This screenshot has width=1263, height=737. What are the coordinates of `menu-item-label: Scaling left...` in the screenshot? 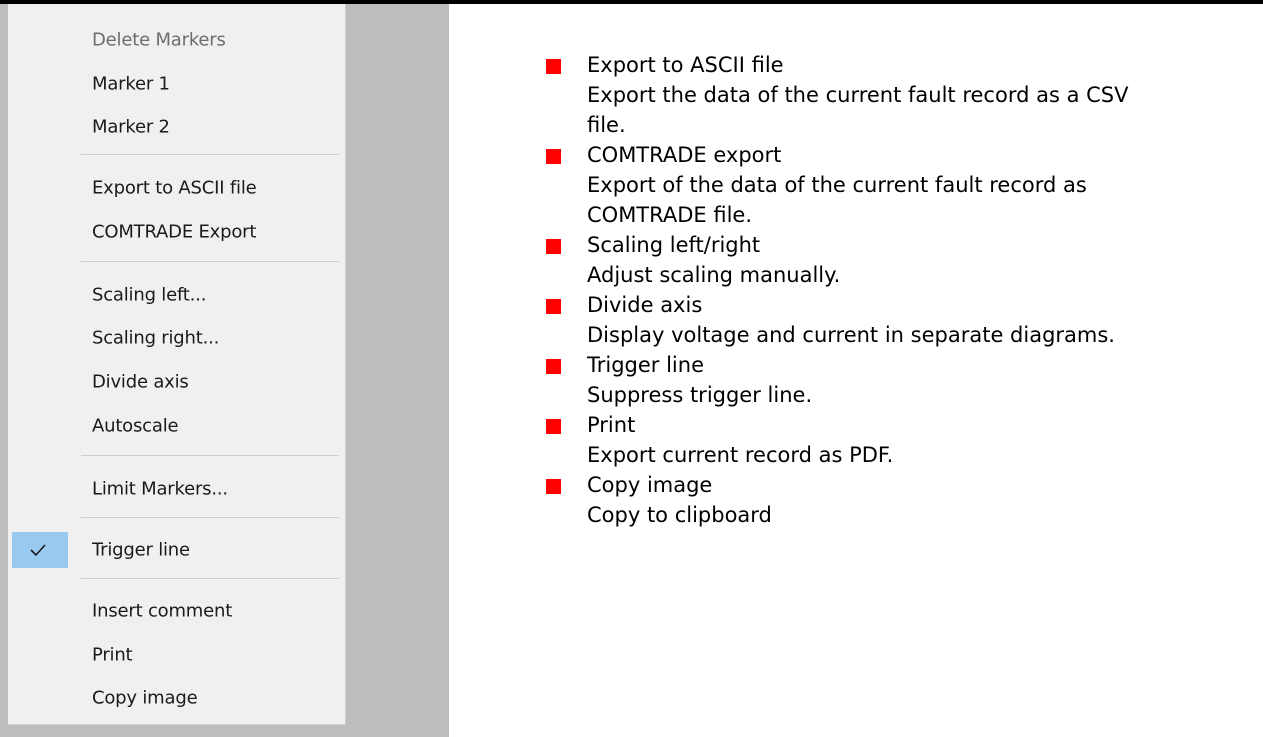 It's located at (149, 295).